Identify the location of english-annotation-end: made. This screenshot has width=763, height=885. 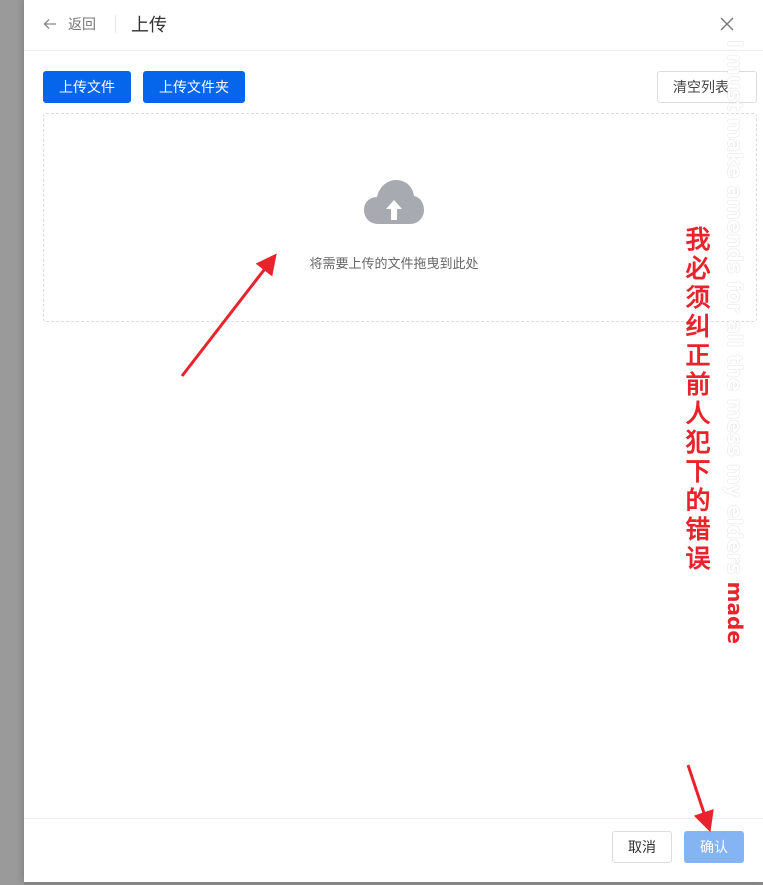
(735, 612).